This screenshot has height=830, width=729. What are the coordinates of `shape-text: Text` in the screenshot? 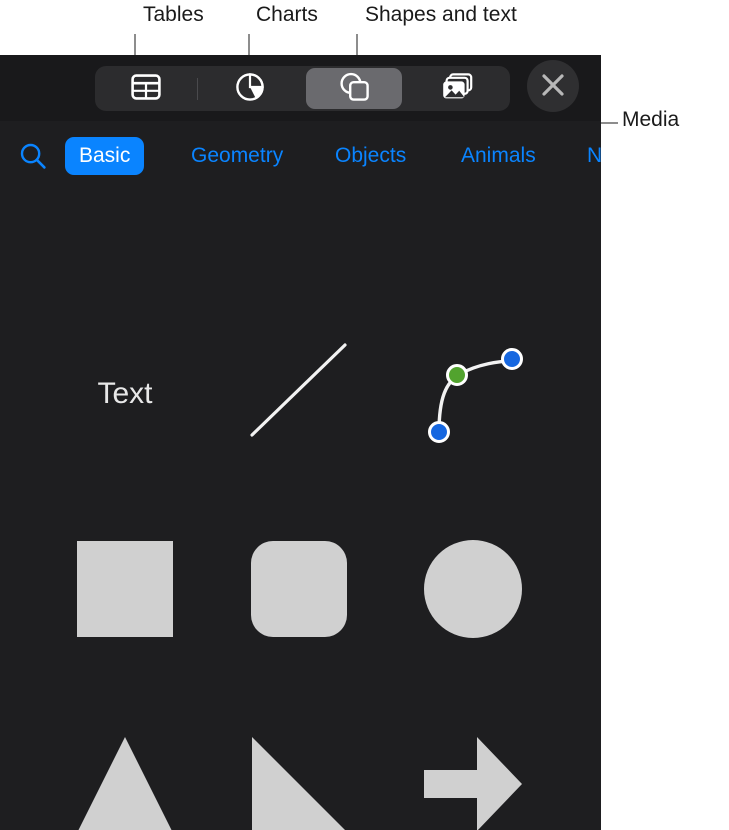 It's located at (125, 394).